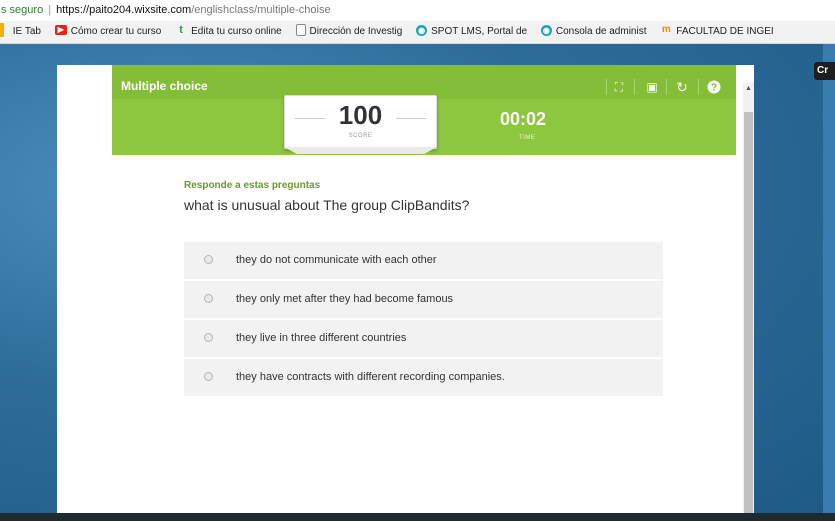  What do you see at coordinates (423, 338) in the screenshot?
I see `option-3: they live in three different countries` at bounding box center [423, 338].